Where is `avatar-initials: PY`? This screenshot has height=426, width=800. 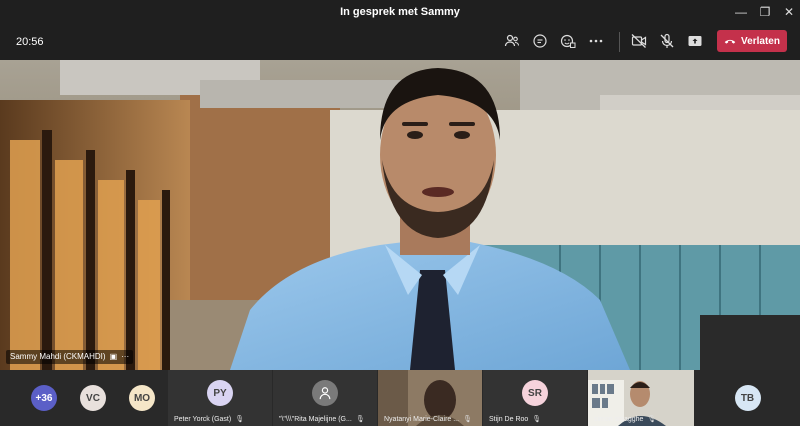
avatar-initials: PY is located at coordinates (220, 393).